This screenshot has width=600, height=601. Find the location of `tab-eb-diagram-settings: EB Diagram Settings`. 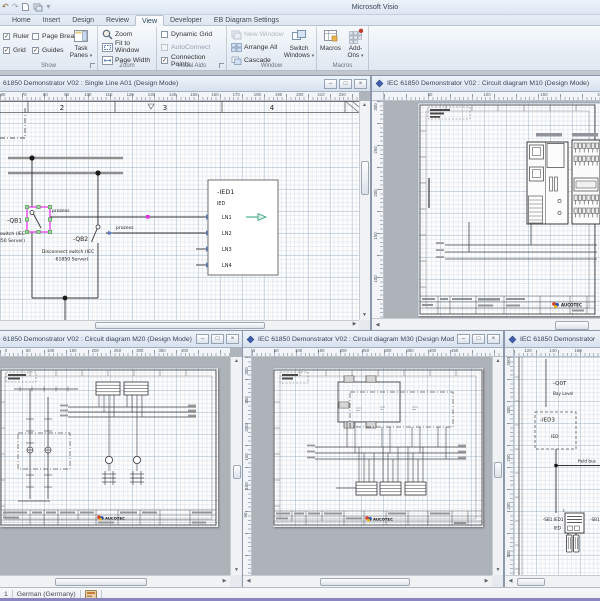

tab-eb-diagram-settings: EB Diagram Settings is located at coordinates (246, 20).